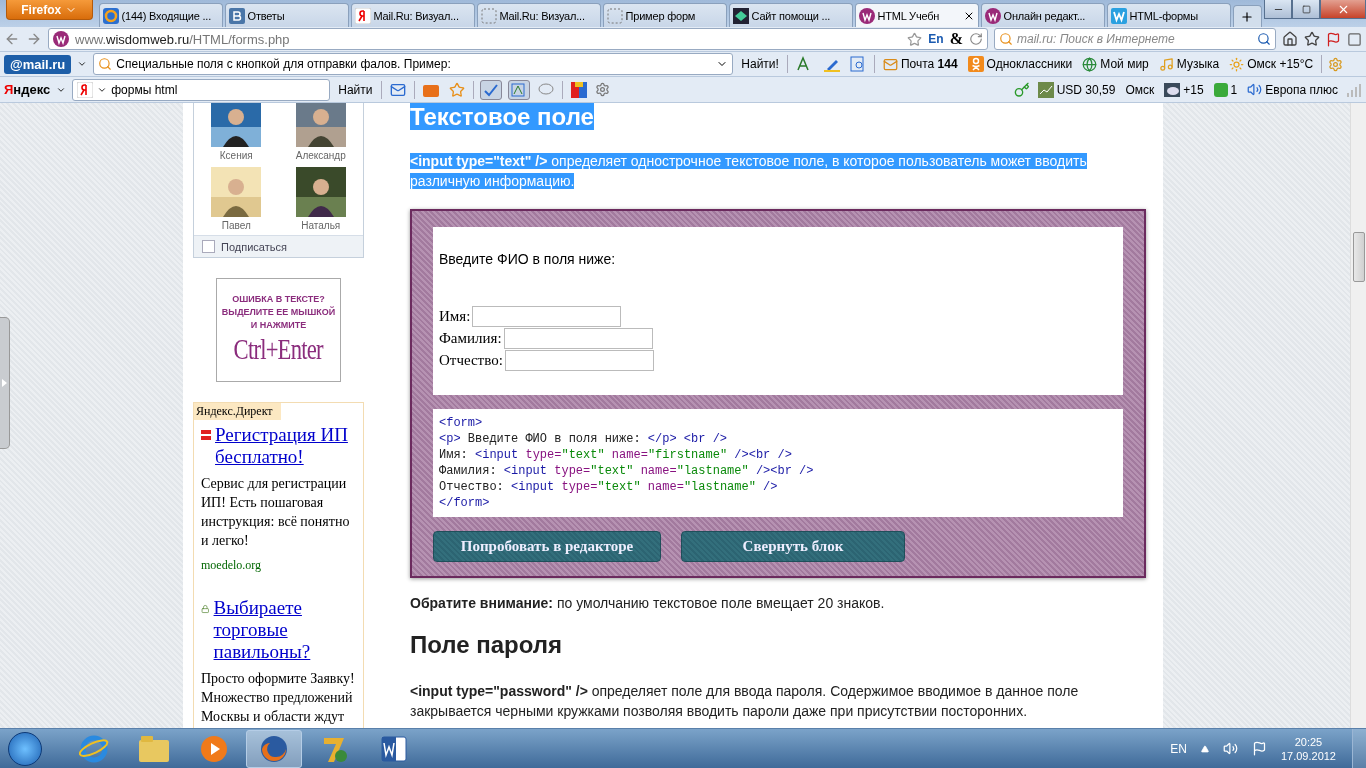 This screenshot has height=768, width=1366. Describe the element at coordinates (1230, 748) in the screenshot. I see `volume-icon` at that location.